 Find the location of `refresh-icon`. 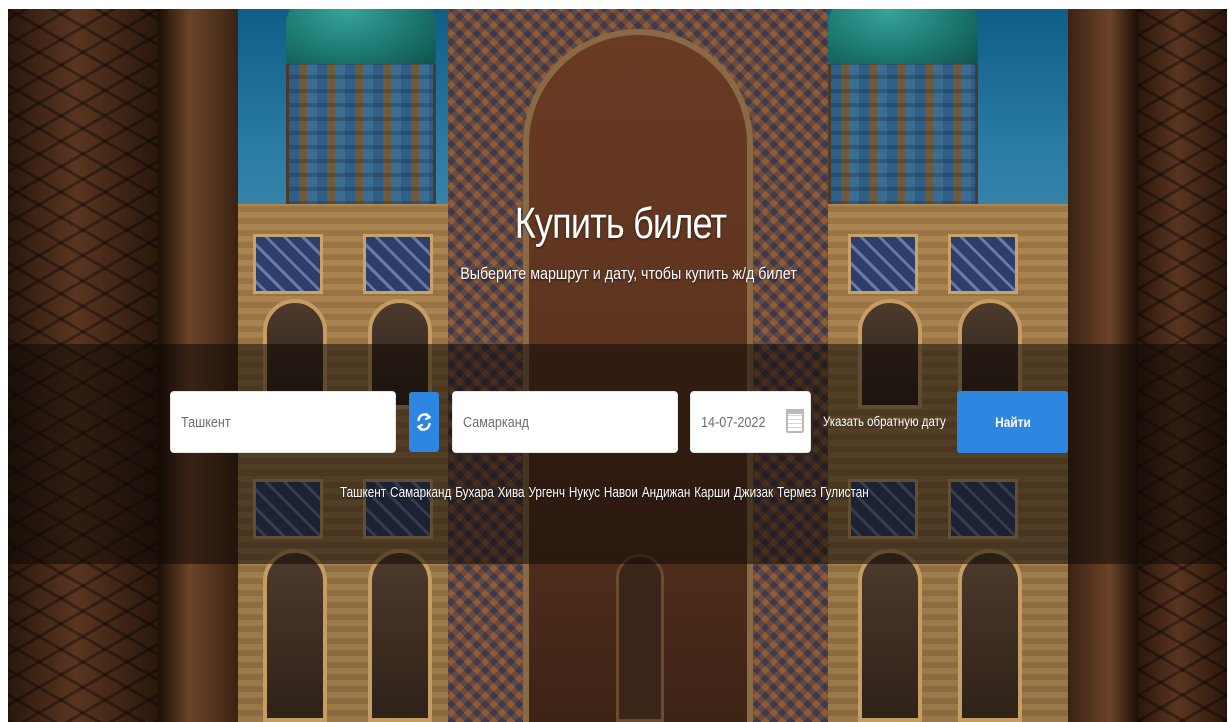

refresh-icon is located at coordinates (424, 422).